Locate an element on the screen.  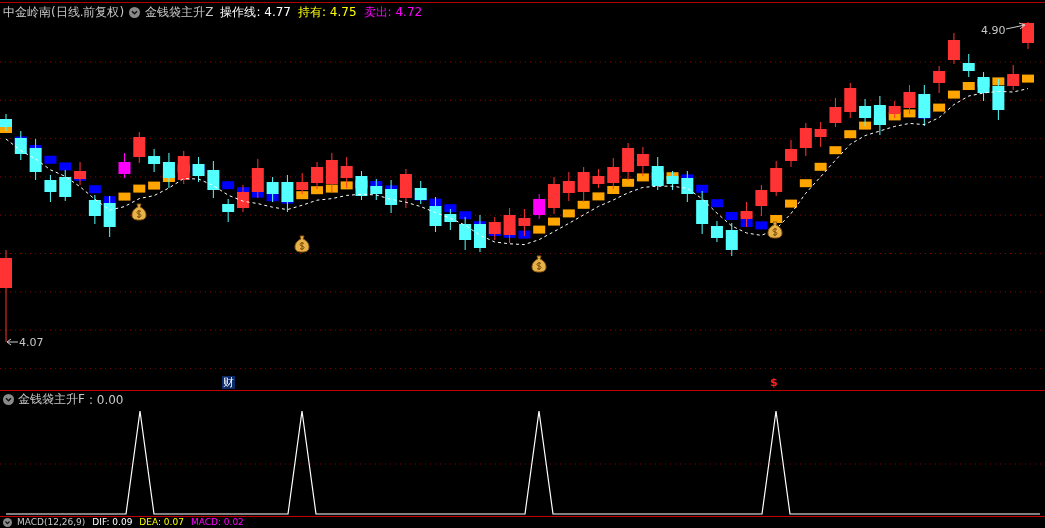
indicator-reading: DEA: 0.07 is located at coordinates (161, 522).